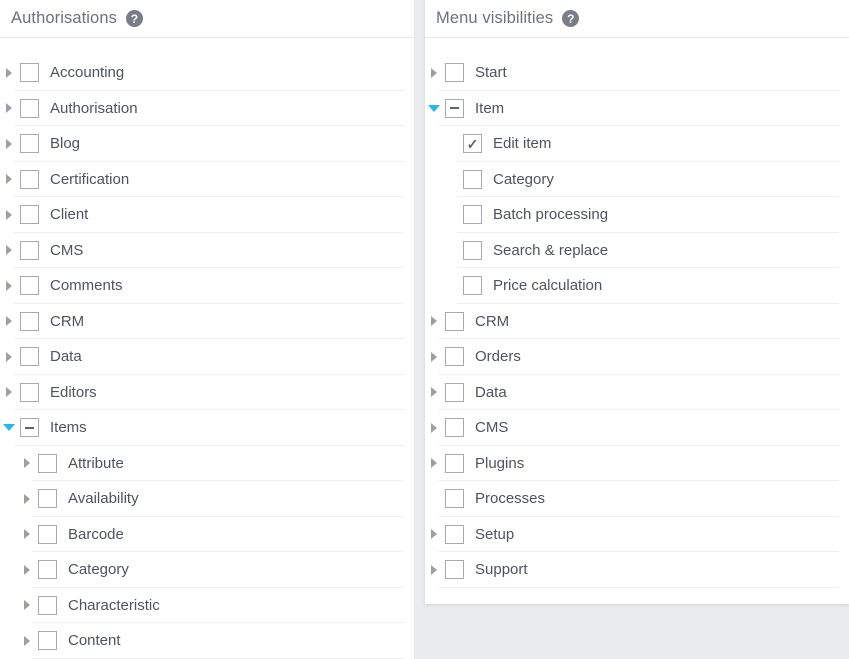  Describe the element at coordinates (637, 144) in the screenshot. I see `tree-row: ✓ Edit item` at that location.